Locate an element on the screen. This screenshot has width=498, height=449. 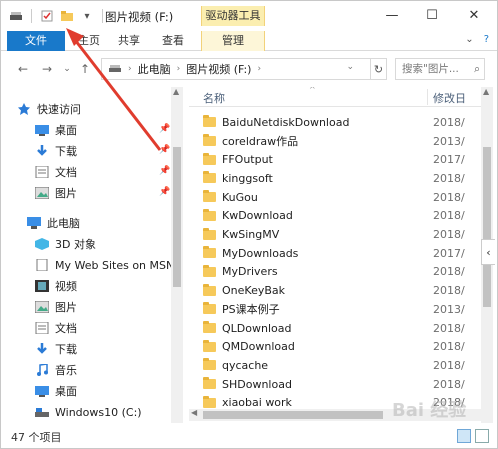
details-view-icon is located at coordinates (464, 436).